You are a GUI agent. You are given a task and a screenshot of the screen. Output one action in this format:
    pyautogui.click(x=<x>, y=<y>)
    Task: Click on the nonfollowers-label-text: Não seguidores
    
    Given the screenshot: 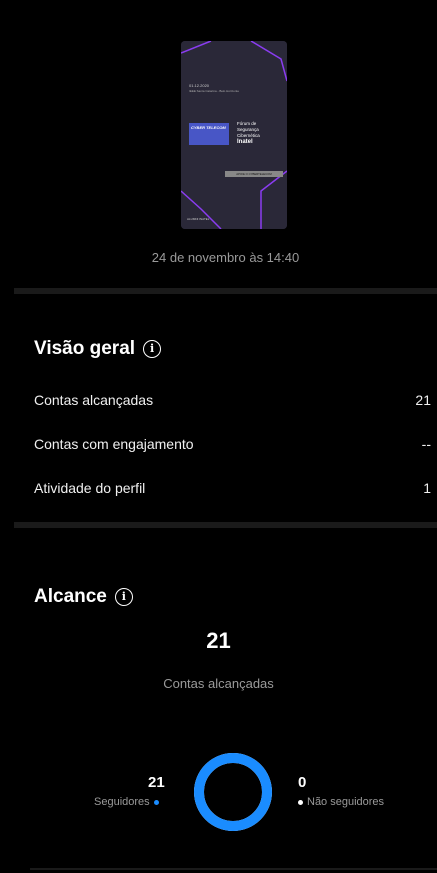 What is the action you would take?
    pyautogui.click(x=346, y=802)
    